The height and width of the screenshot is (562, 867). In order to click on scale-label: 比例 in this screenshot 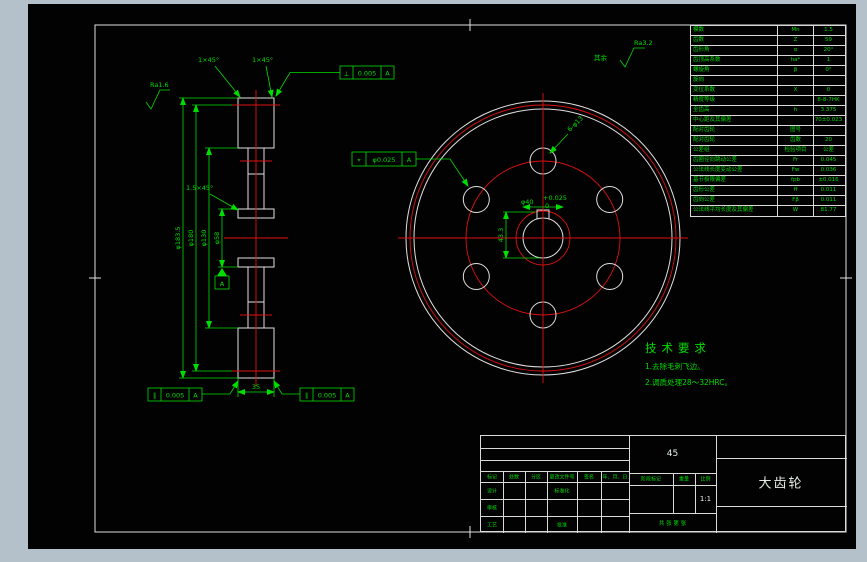, I will do `click(705, 479)`.